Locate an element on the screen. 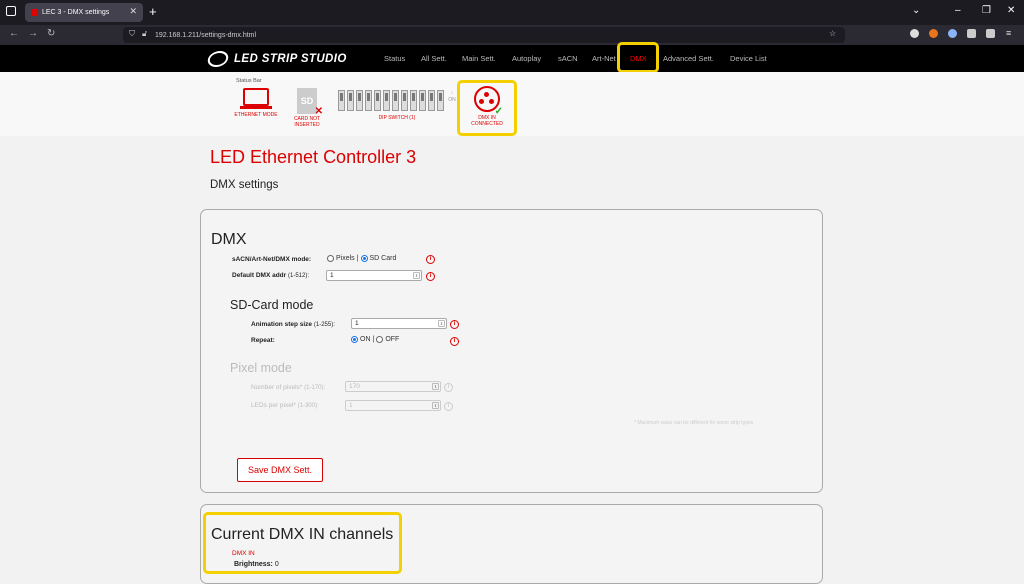  nav-sacn: sACN is located at coordinates (568, 58).